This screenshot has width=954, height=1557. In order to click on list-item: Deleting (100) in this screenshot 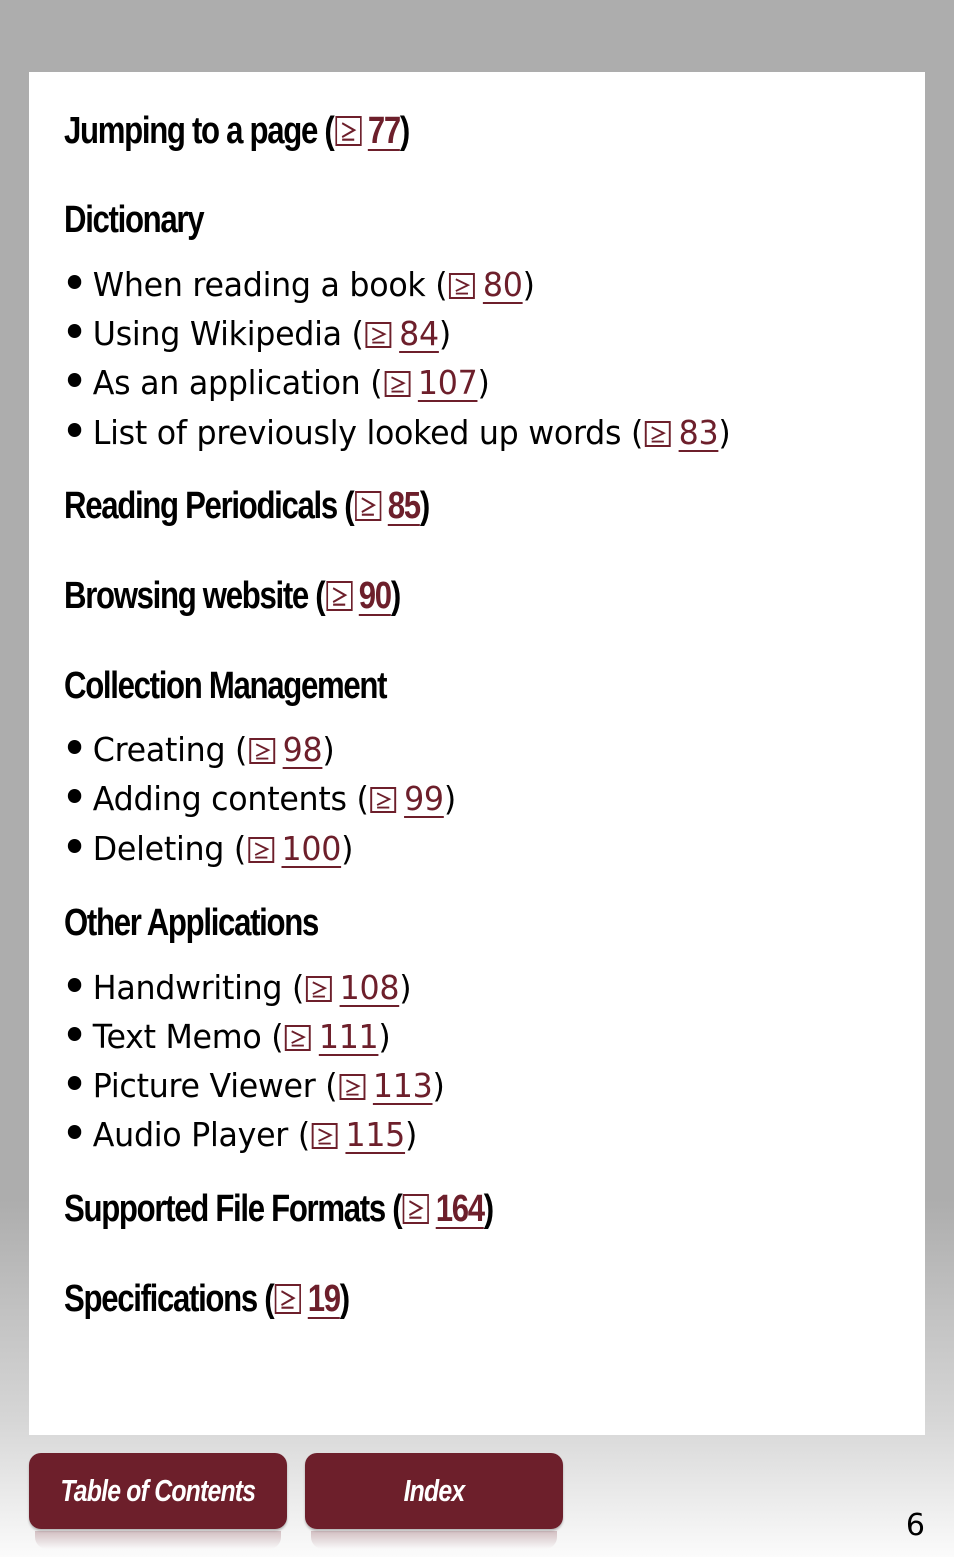, I will do `click(208, 848)`.